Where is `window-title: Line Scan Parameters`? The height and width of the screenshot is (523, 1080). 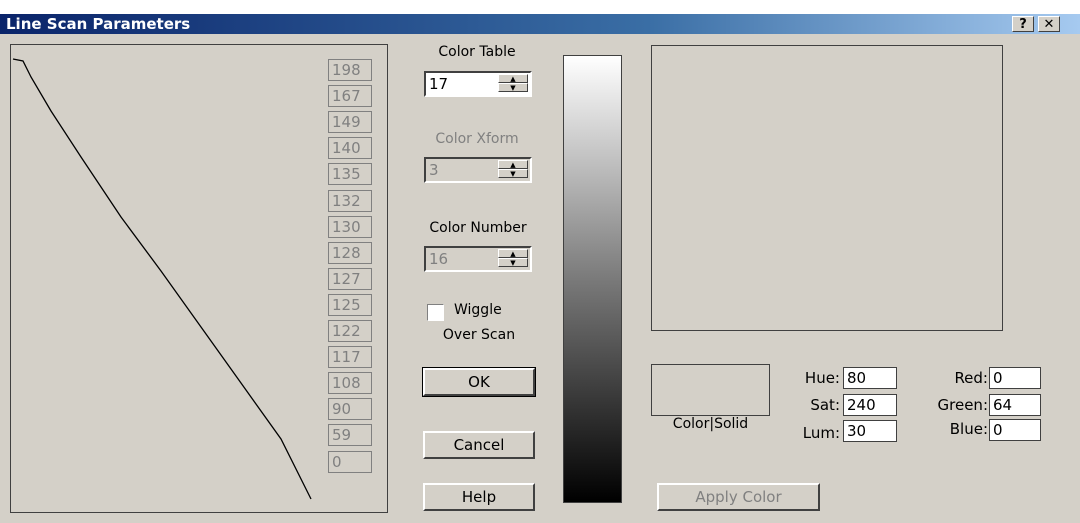
window-title: Line Scan Parameters is located at coordinates (98, 24).